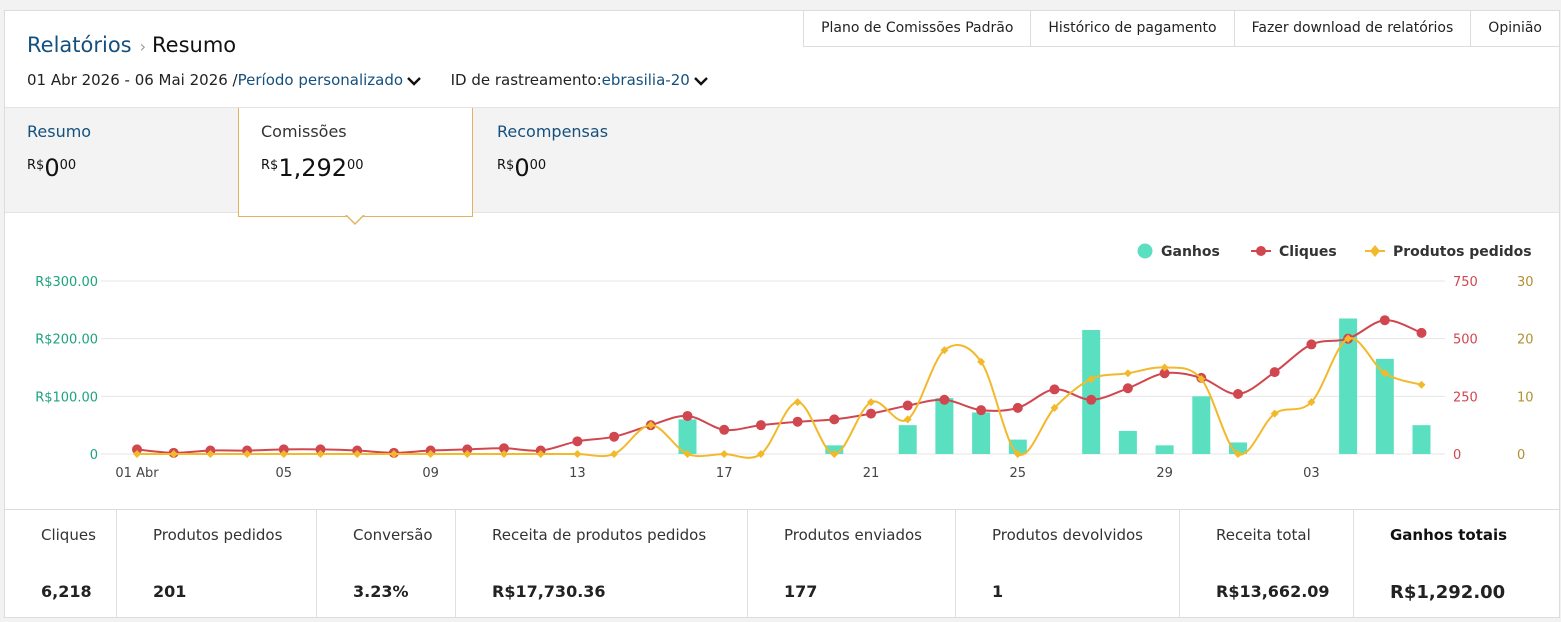  Describe the element at coordinates (1311, 473) in the screenshot. I see `x-axis-tick: 03` at that location.